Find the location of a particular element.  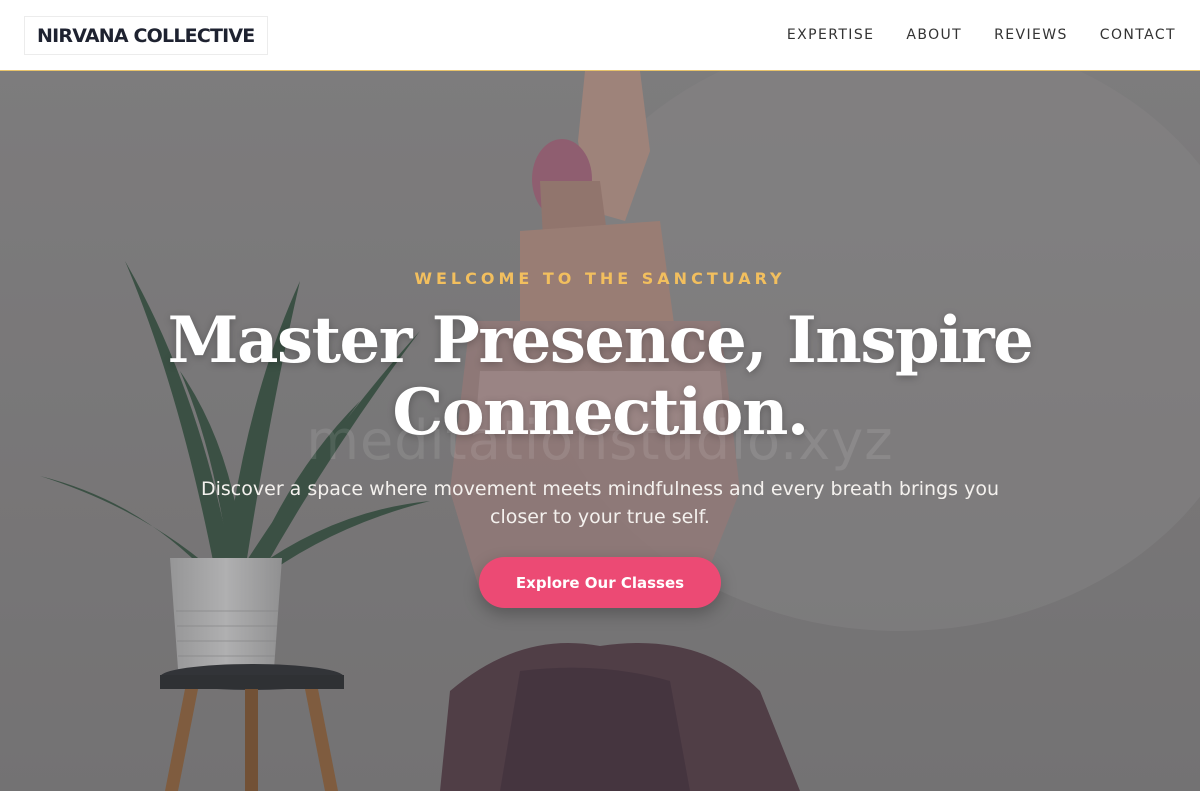

nav-link-expertise: EXPERTISE is located at coordinates (830, 35).